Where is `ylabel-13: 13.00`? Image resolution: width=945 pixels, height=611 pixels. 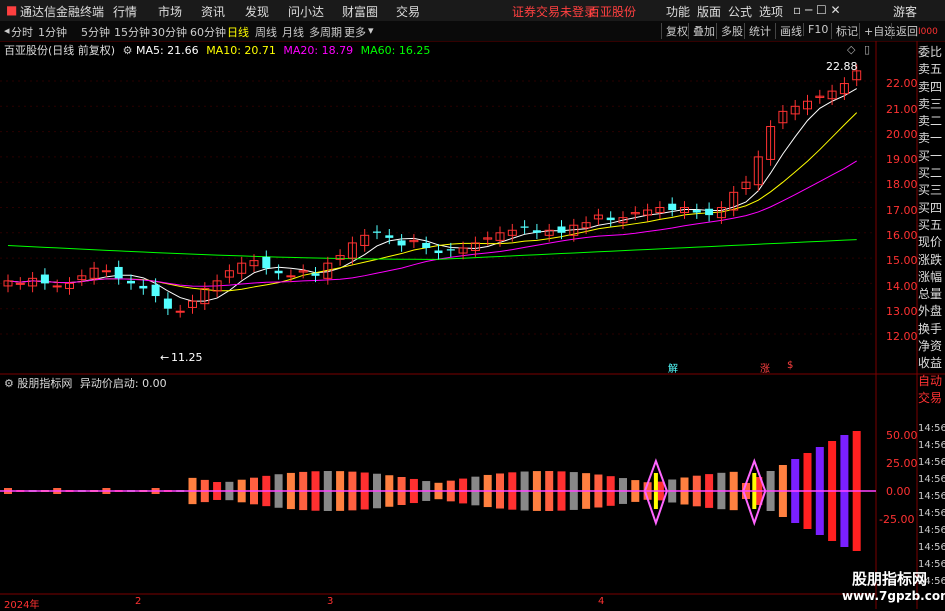
ylabel-13: 13.00 is located at coordinates (902, 311).